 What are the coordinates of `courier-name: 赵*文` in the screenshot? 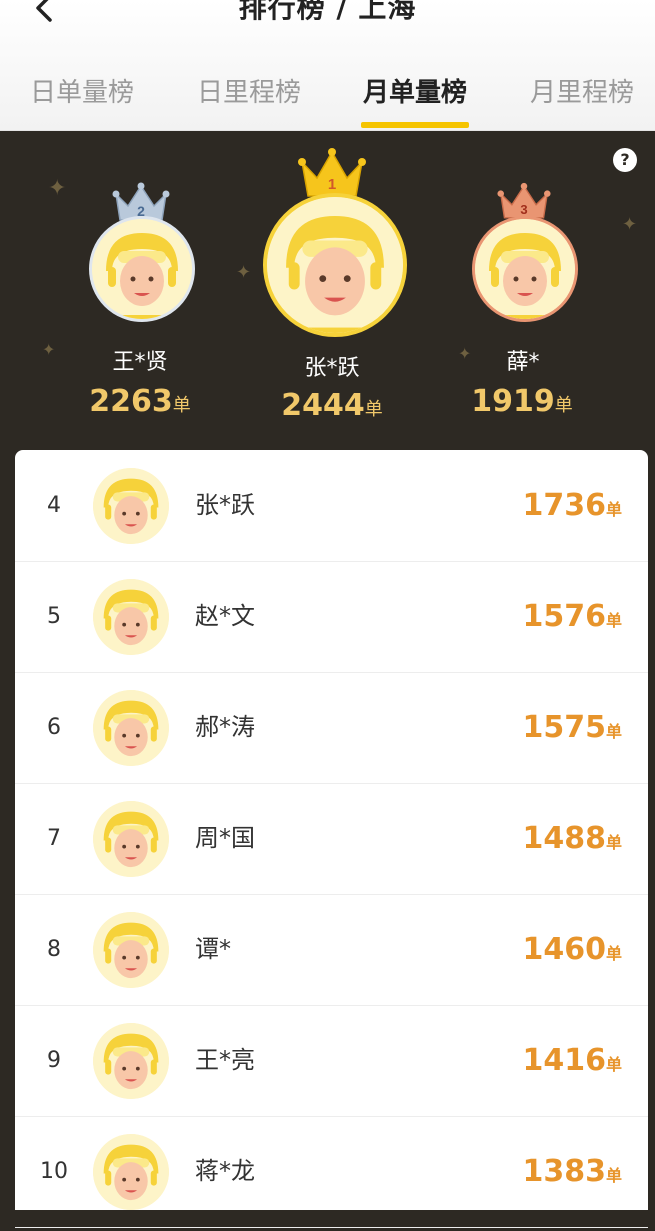 It's located at (225, 616).